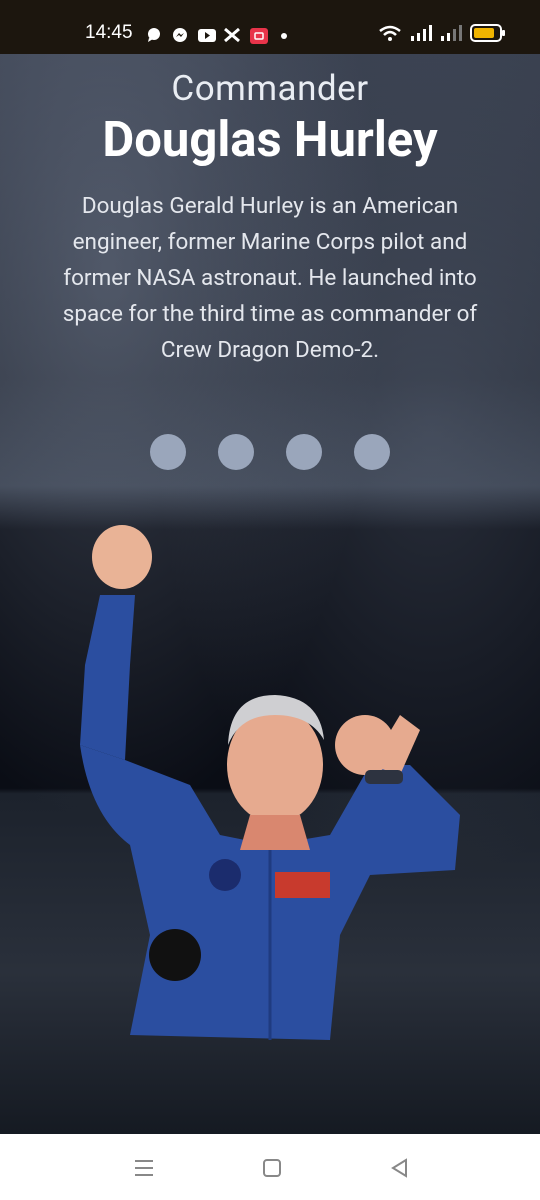  I want to click on system-icons, so click(442, 35).